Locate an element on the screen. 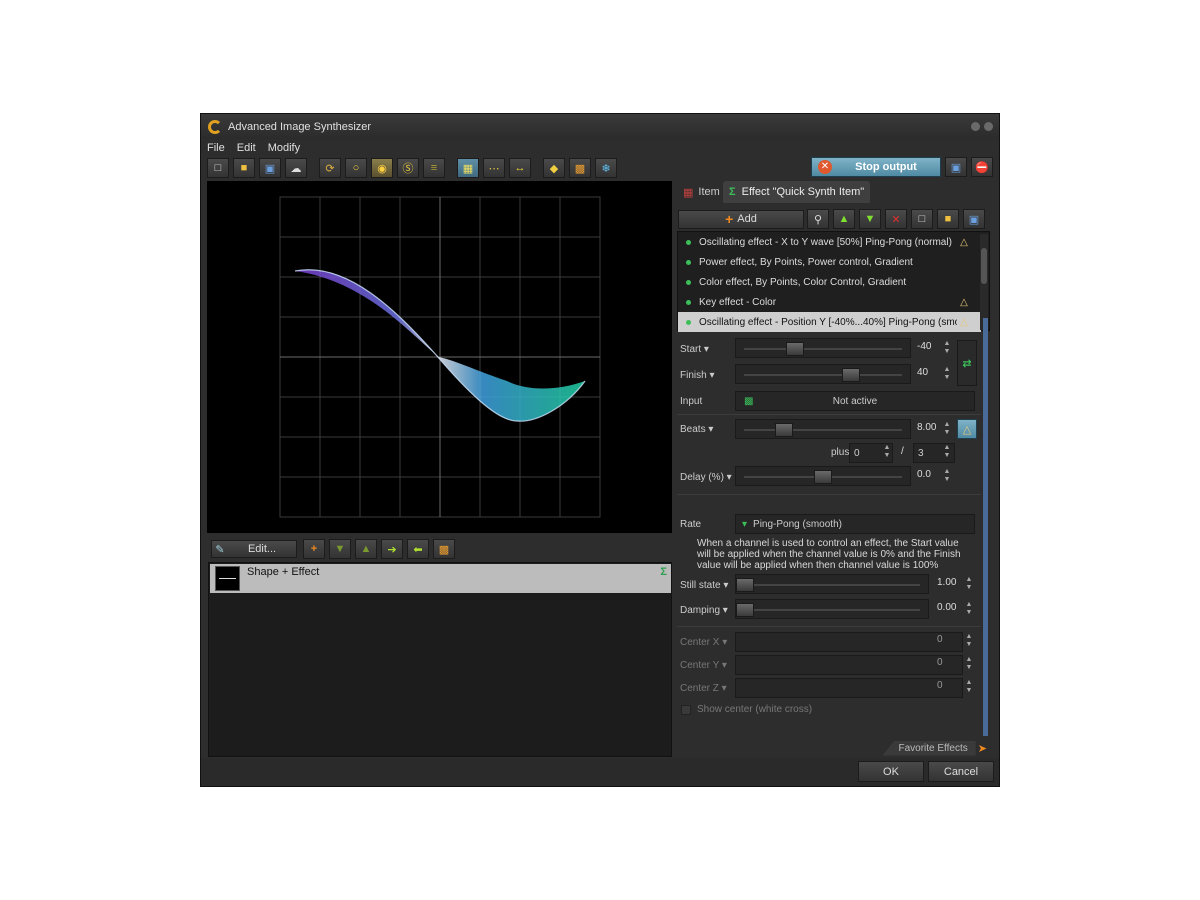 This screenshot has height=900, width=1200. beats-knob is located at coordinates (783, 430).